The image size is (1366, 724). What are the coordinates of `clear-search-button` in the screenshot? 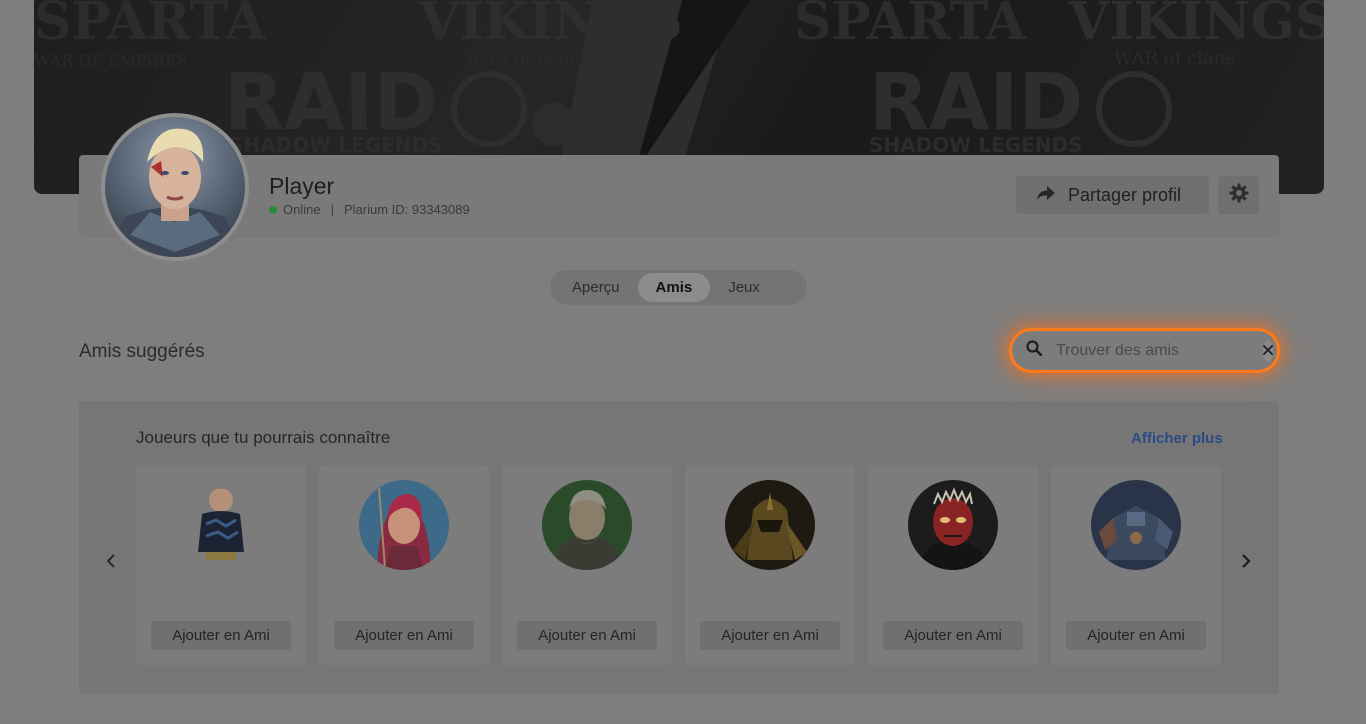 It's located at (1268, 350).